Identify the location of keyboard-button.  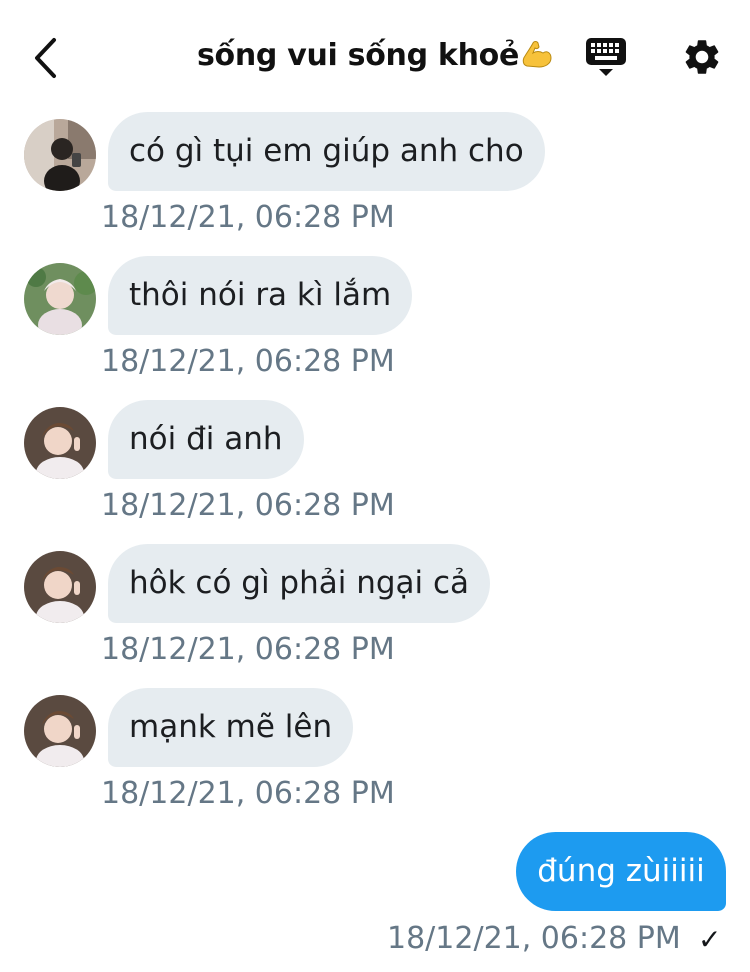
(606, 57).